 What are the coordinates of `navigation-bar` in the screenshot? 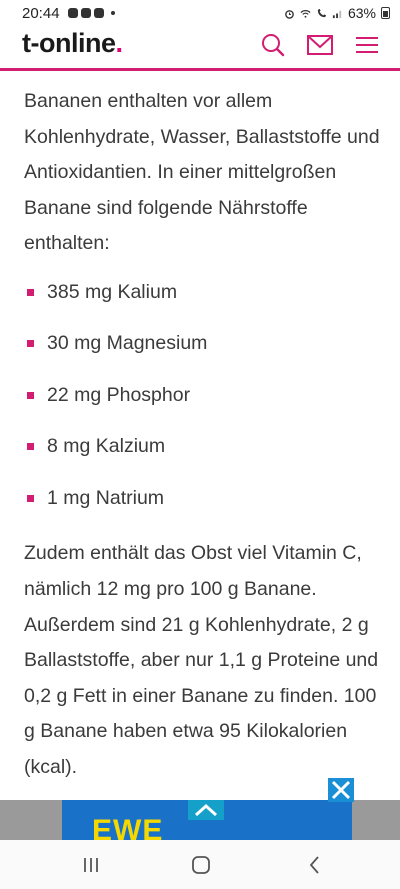 It's located at (200, 864).